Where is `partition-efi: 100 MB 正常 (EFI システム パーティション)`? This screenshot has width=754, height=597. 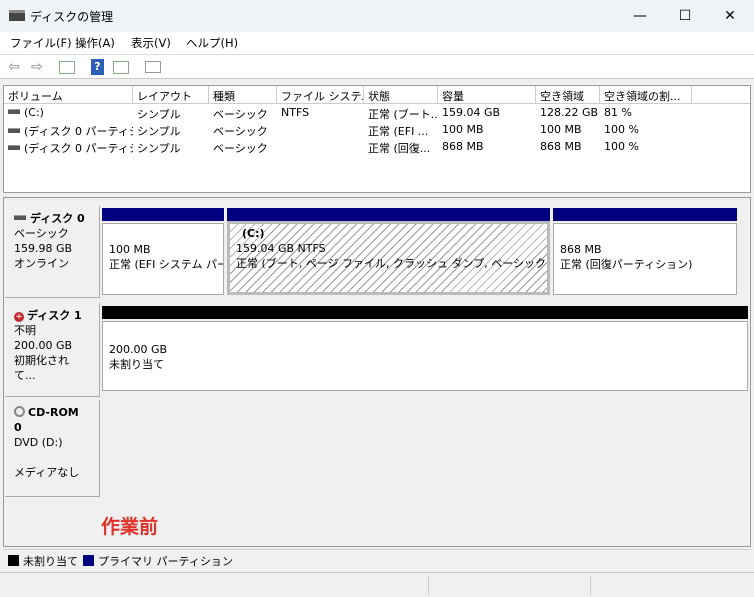
partition-efi: 100 MB 正常 (EFI システム パーティション) is located at coordinates (163, 259).